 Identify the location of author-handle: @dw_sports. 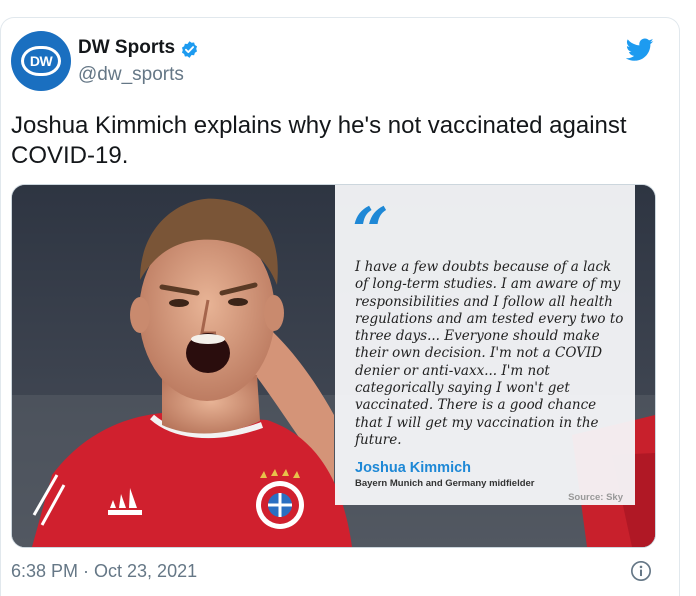
(131, 75).